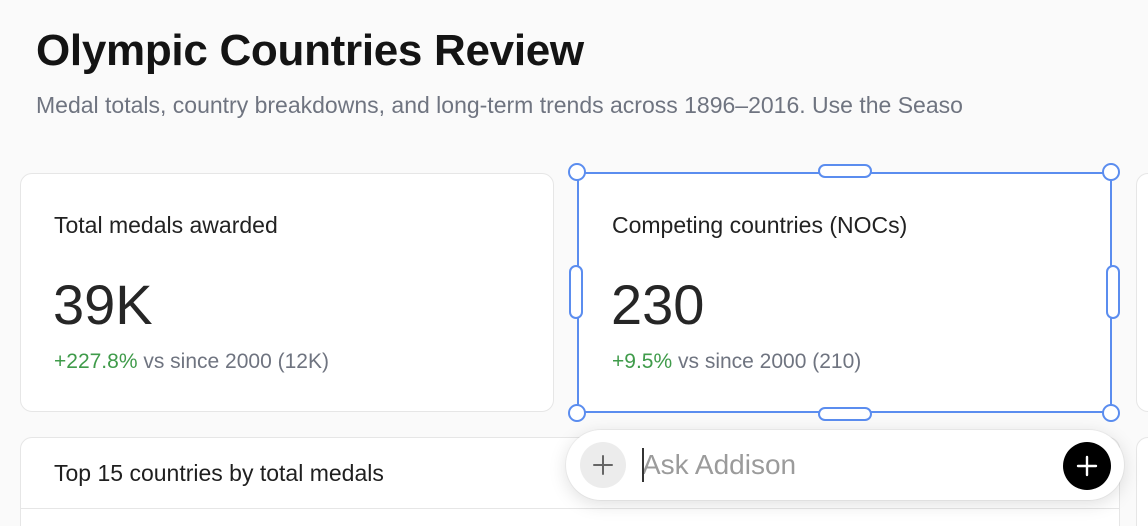 This screenshot has width=1148, height=526. Describe the element at coordinates (1111, 413) in the screenshot. I see `resize-handle-bottom-right` at that location.